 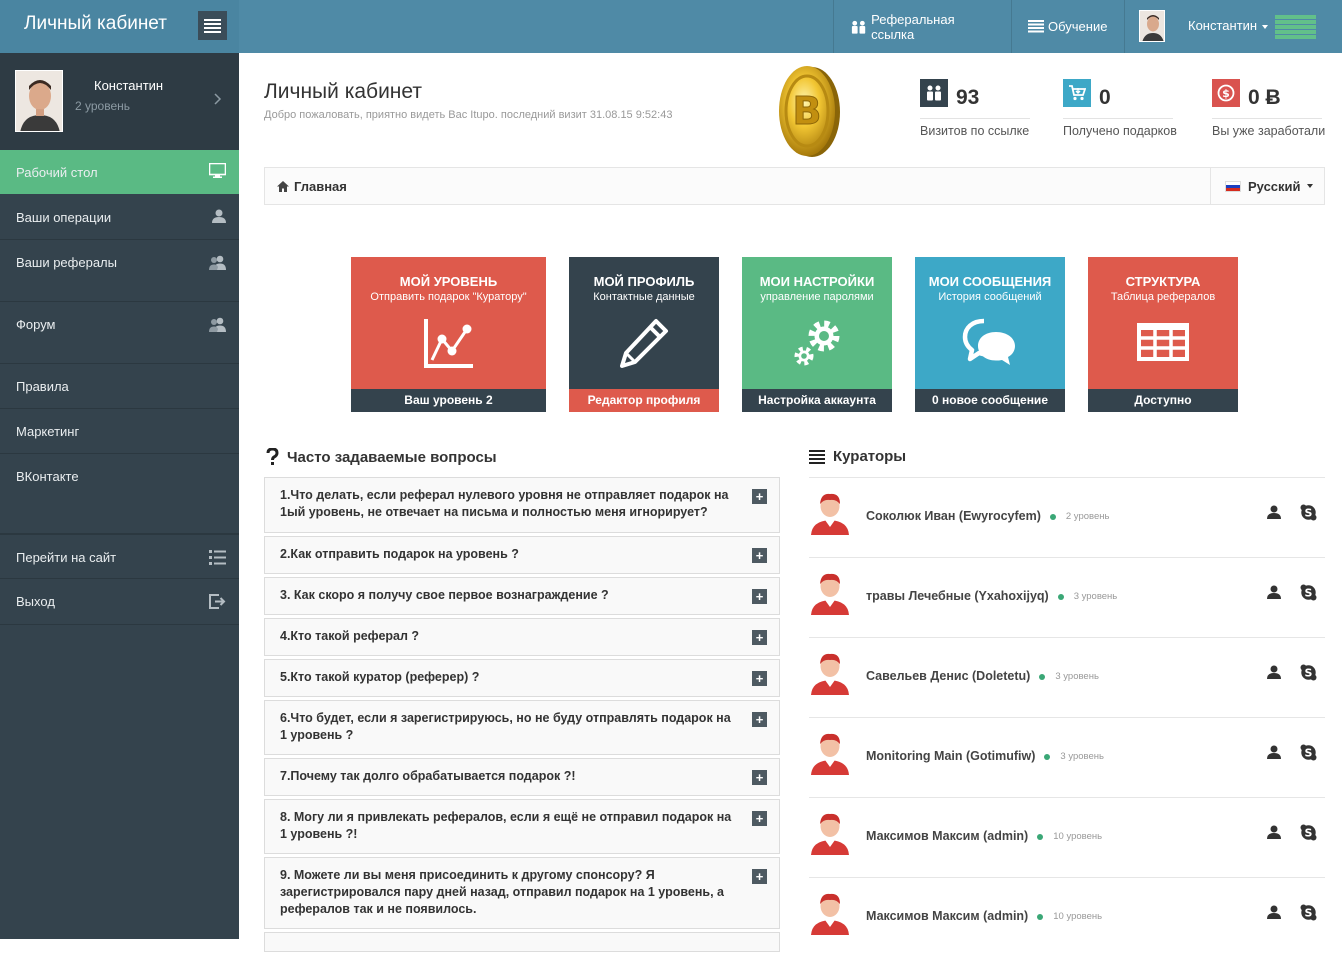 What do you see at coordinates (988, 341) in the screenshot?
I see `chat-icon` at bounding box center [988, 341].